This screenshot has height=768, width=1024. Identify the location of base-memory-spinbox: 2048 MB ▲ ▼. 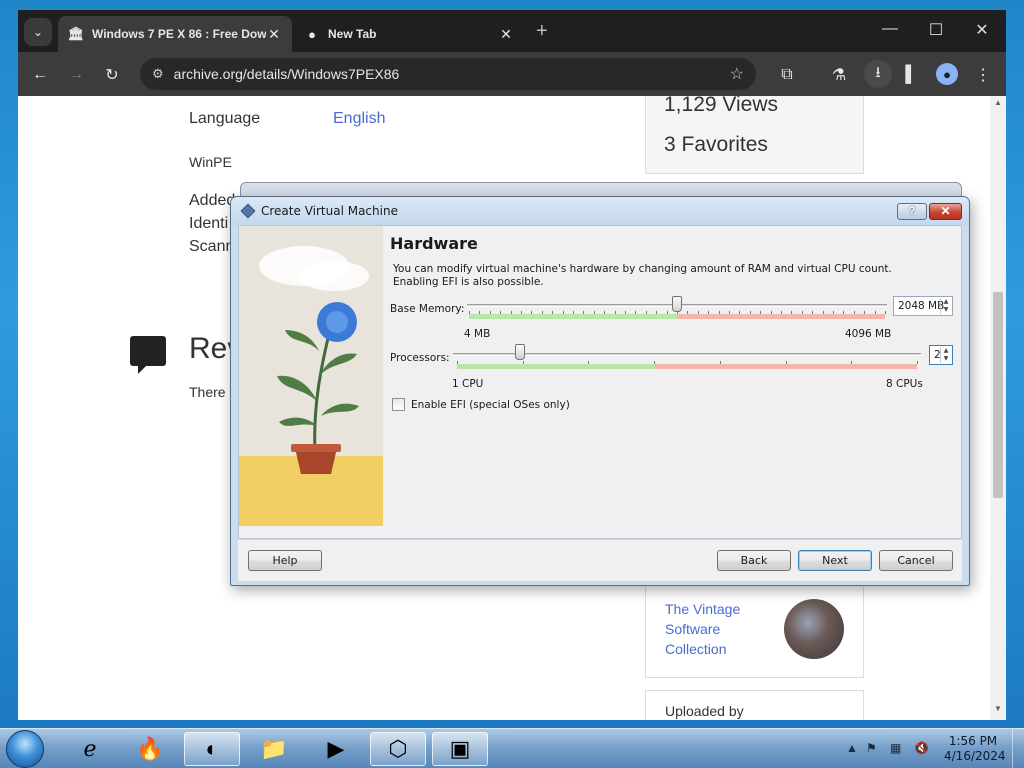
(923, 306).